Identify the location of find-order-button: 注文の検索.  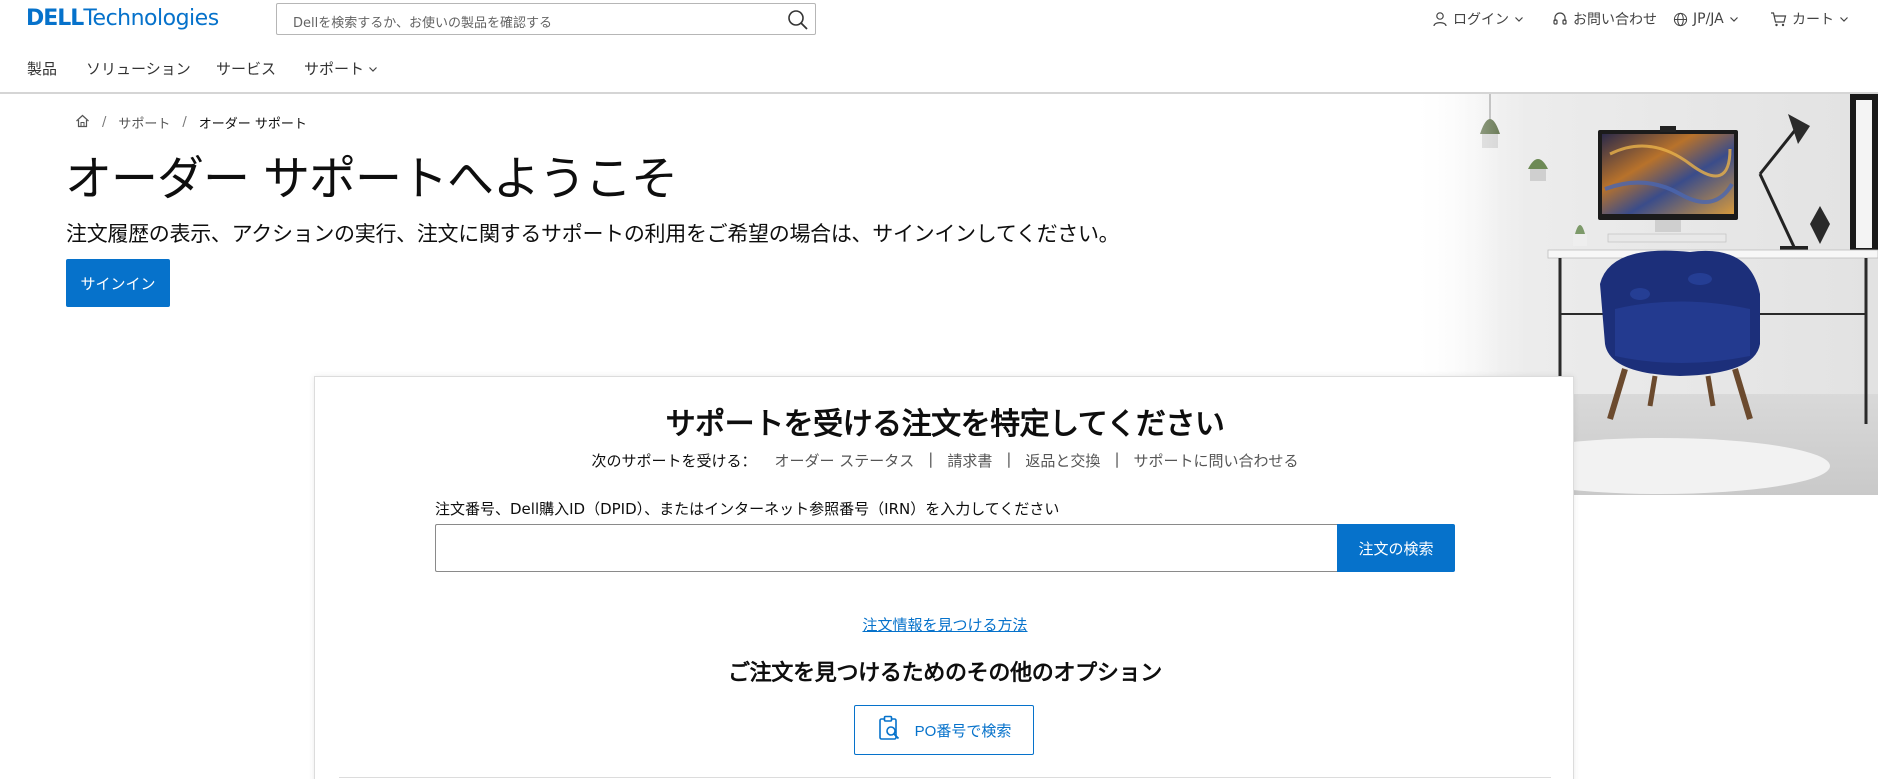
(1396, 548).